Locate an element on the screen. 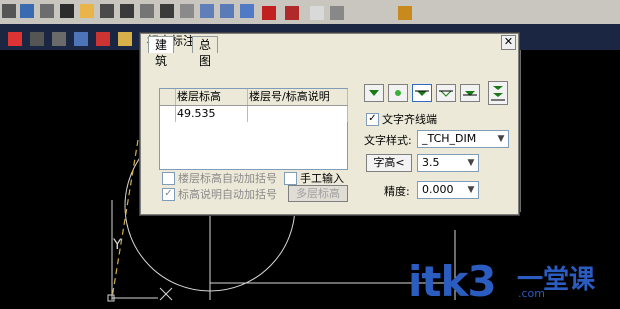 Image resolution: width=620 pixels, height=309 pixels. close-button: ✕ is located at coordinates (508, 42).